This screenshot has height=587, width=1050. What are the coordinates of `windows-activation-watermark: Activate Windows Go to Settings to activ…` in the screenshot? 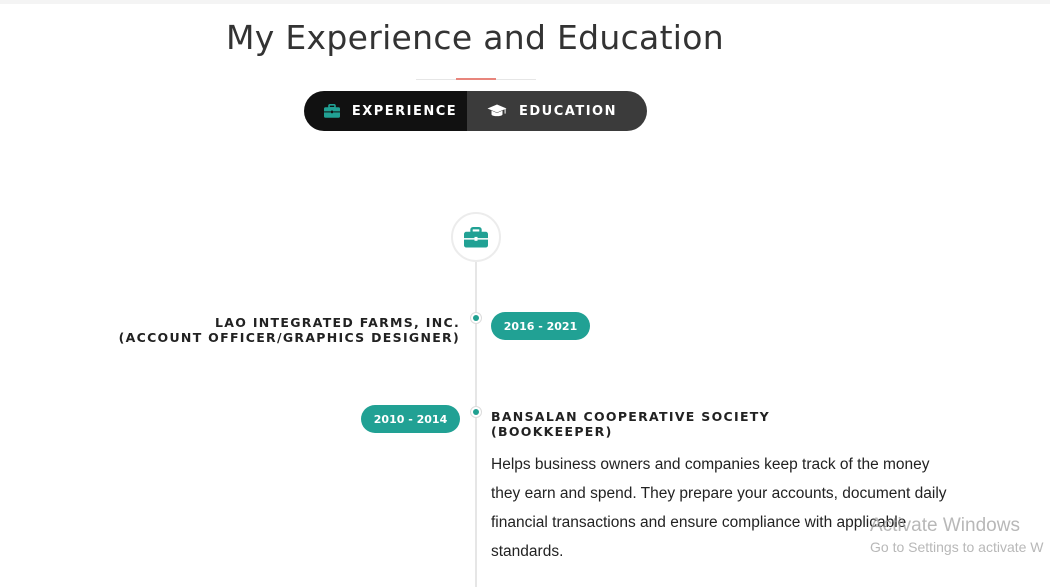 It's located at (957, 535).